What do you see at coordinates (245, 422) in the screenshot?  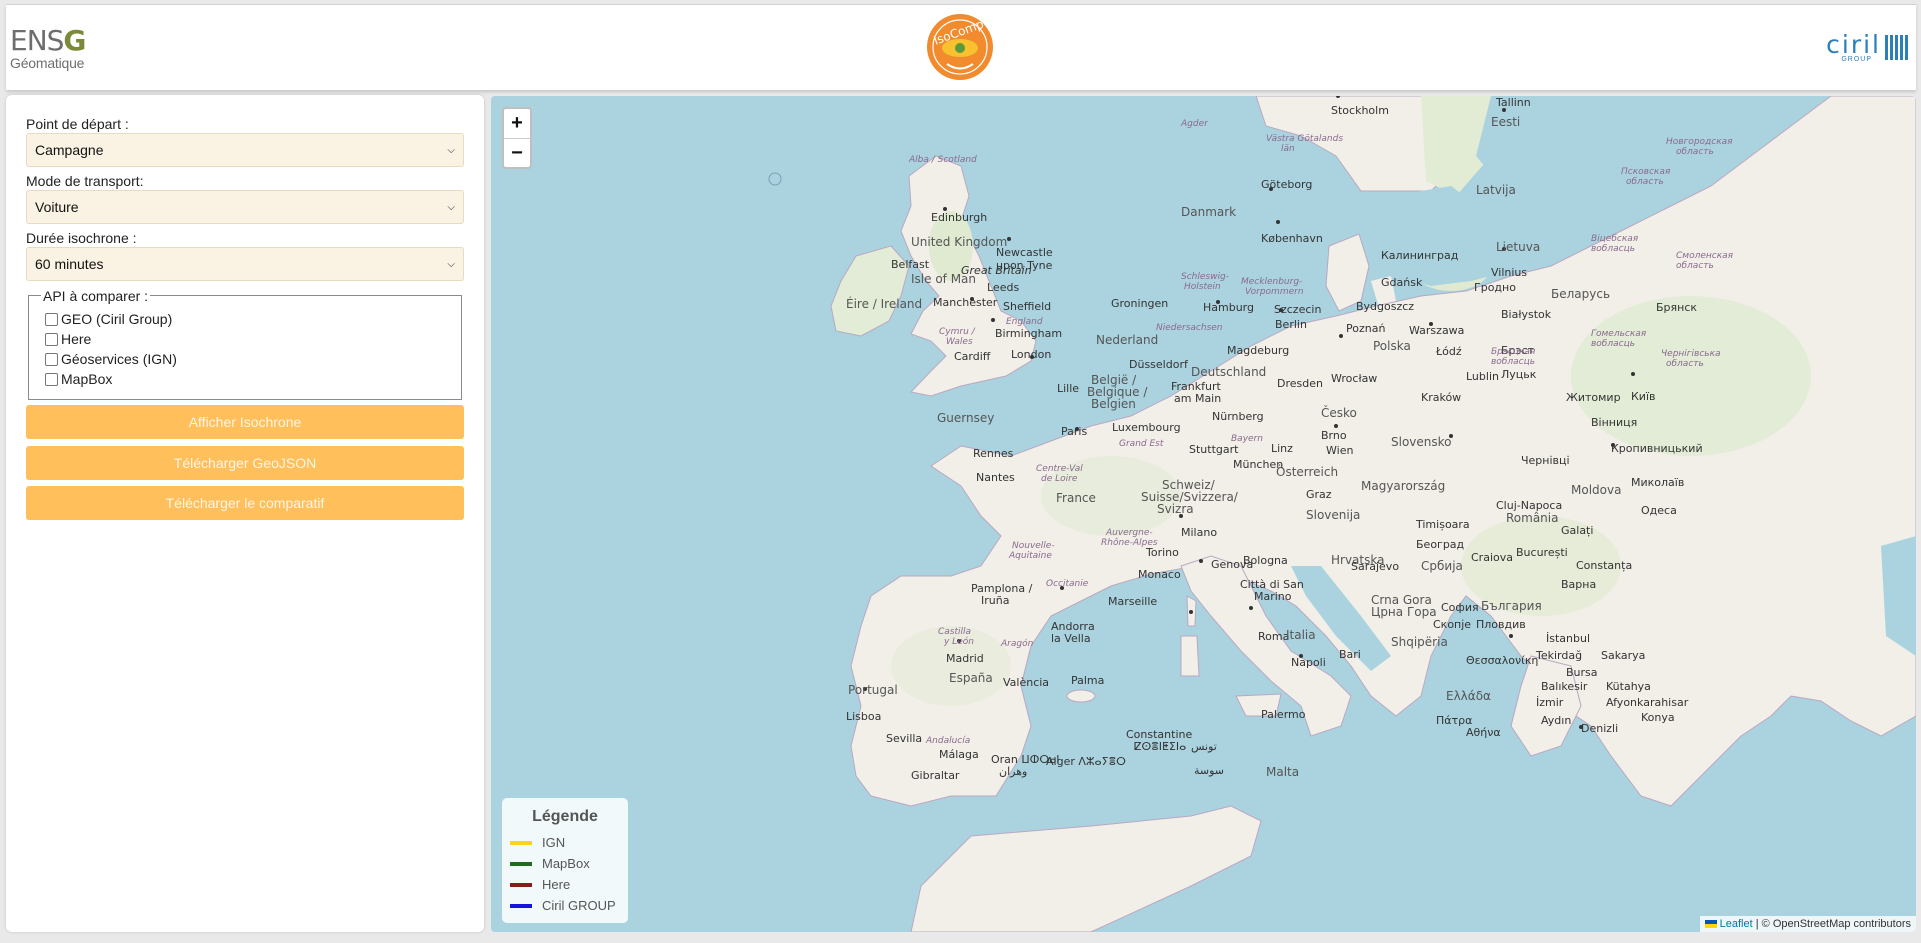 I see `show-isochrone-button: Afficher Isochrone` at bounding box center [245, 422].